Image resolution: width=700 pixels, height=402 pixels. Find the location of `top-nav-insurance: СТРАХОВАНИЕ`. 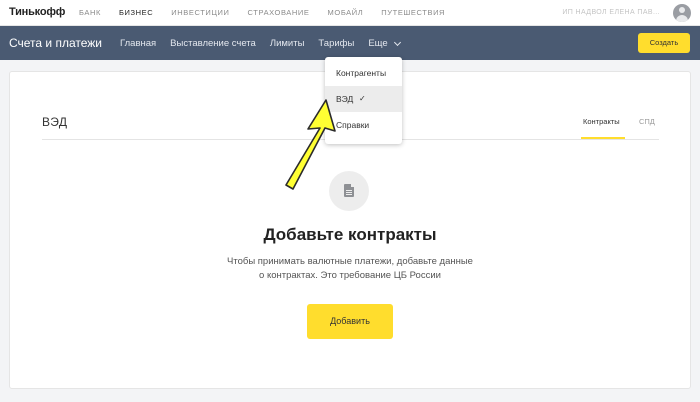

top-nav-insurance: СТРАХОВАНИЕ is located at coordinates (279, 12).